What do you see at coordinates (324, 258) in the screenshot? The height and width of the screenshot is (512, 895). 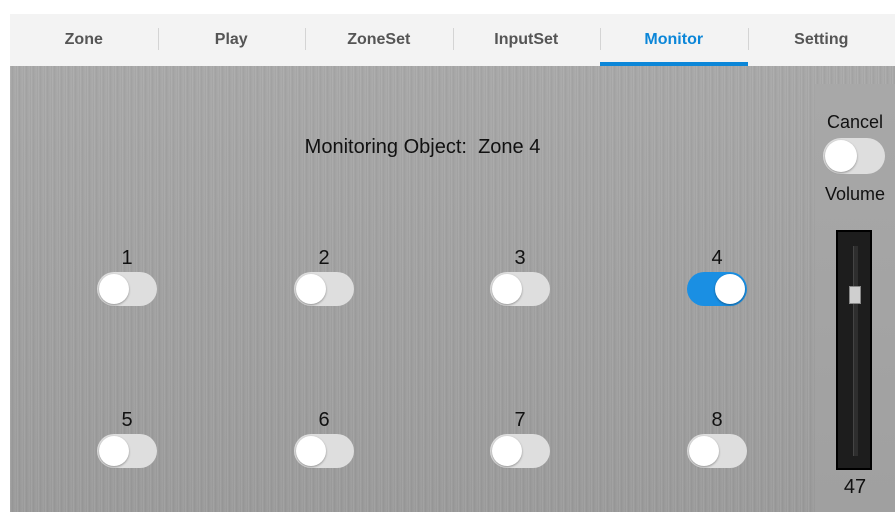 I see `channel-label: 2` at bounding box center [324, 258].